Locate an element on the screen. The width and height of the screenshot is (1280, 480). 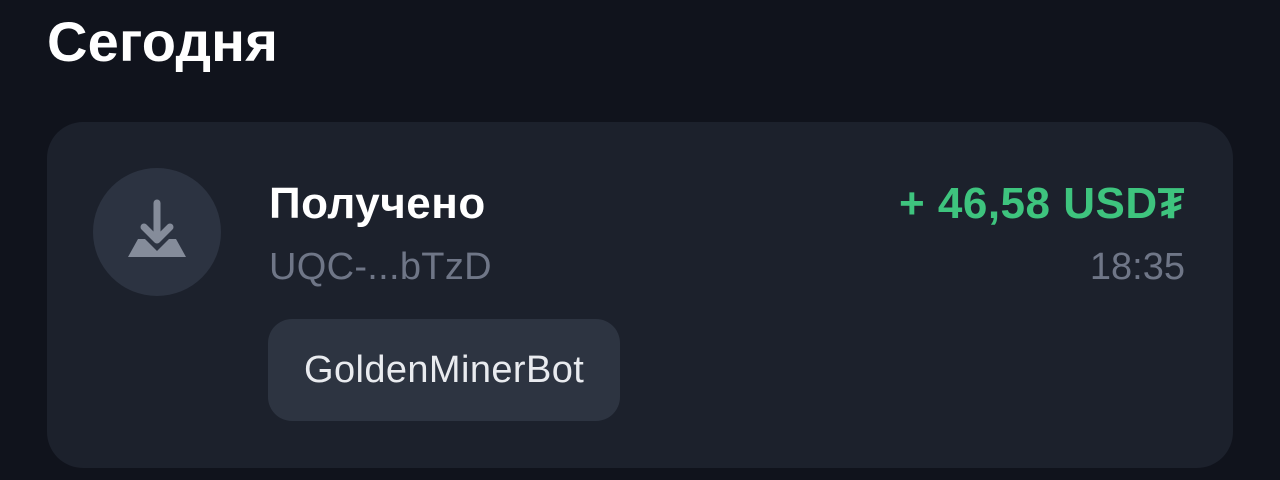
transaction-tag-chip: GoldenMinerBot is located at coordinates (444, 370).